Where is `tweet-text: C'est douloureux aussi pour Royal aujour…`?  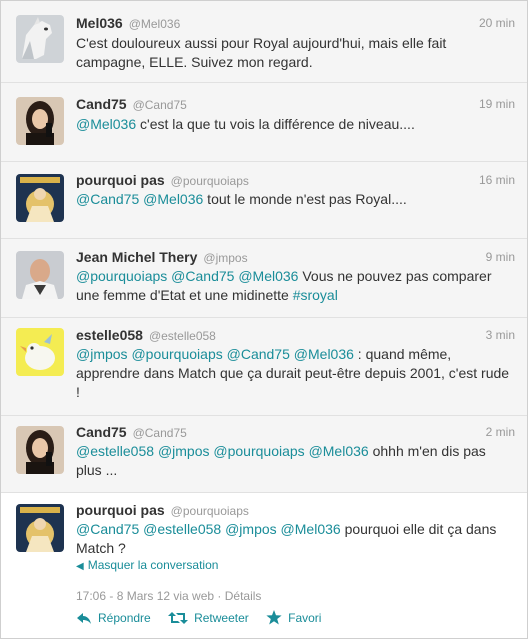 tweet-text: C'est douloureux aussi pour Royal aujour… is located at coordinates (295, 53).